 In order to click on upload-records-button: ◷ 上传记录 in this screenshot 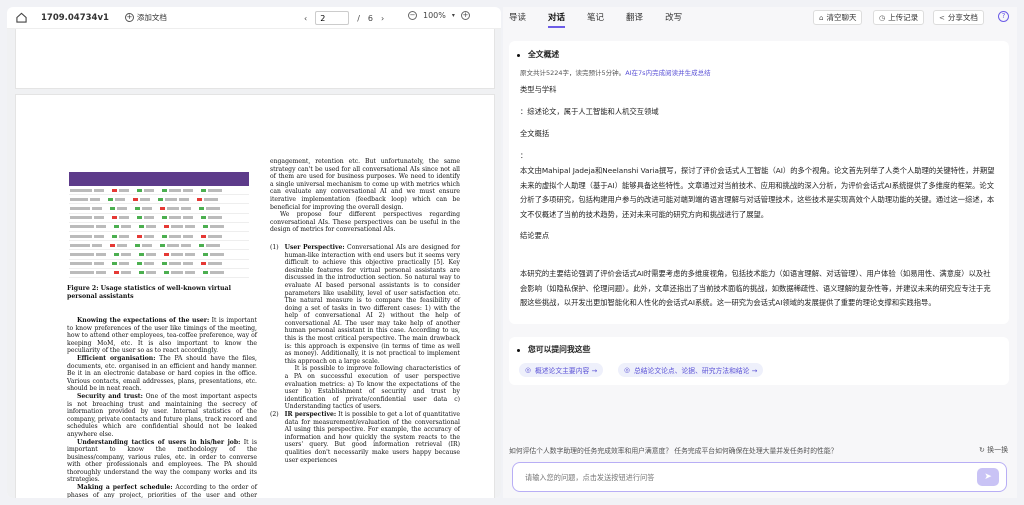, I will do `click(899, 17)`.